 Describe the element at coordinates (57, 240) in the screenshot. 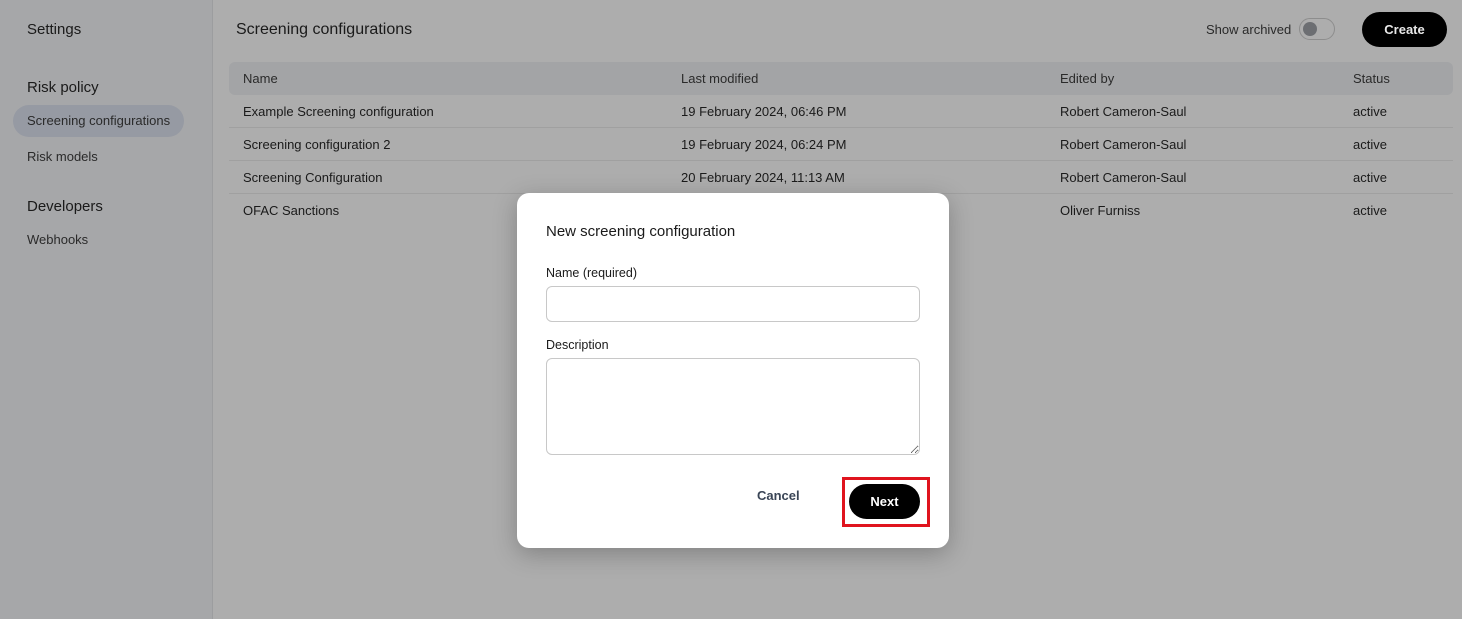

I see `sidebar-item-webhooks: Webhooks` at that location.